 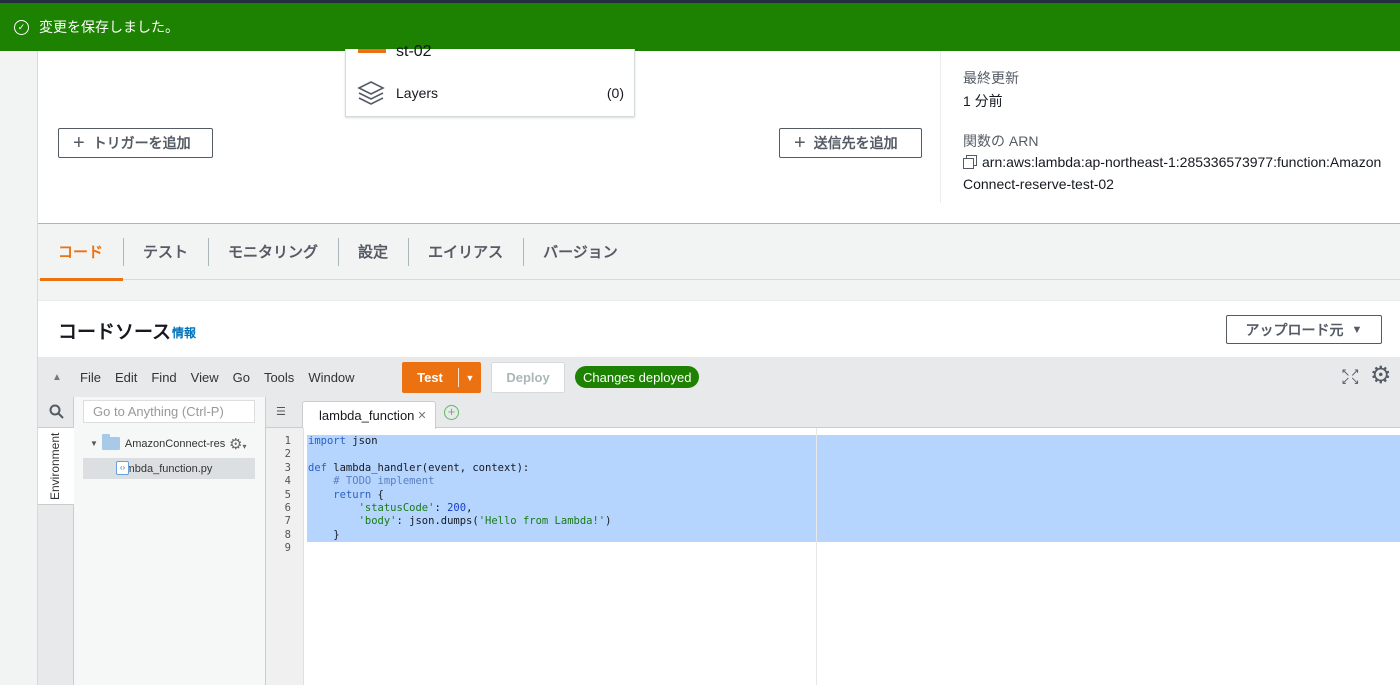 What do you see at coordinates (285, 556) in the screenshot?
I see `line-number-gutter: 1 2 3 4 5 6 7 8 9` at bounding box center [285, 556].